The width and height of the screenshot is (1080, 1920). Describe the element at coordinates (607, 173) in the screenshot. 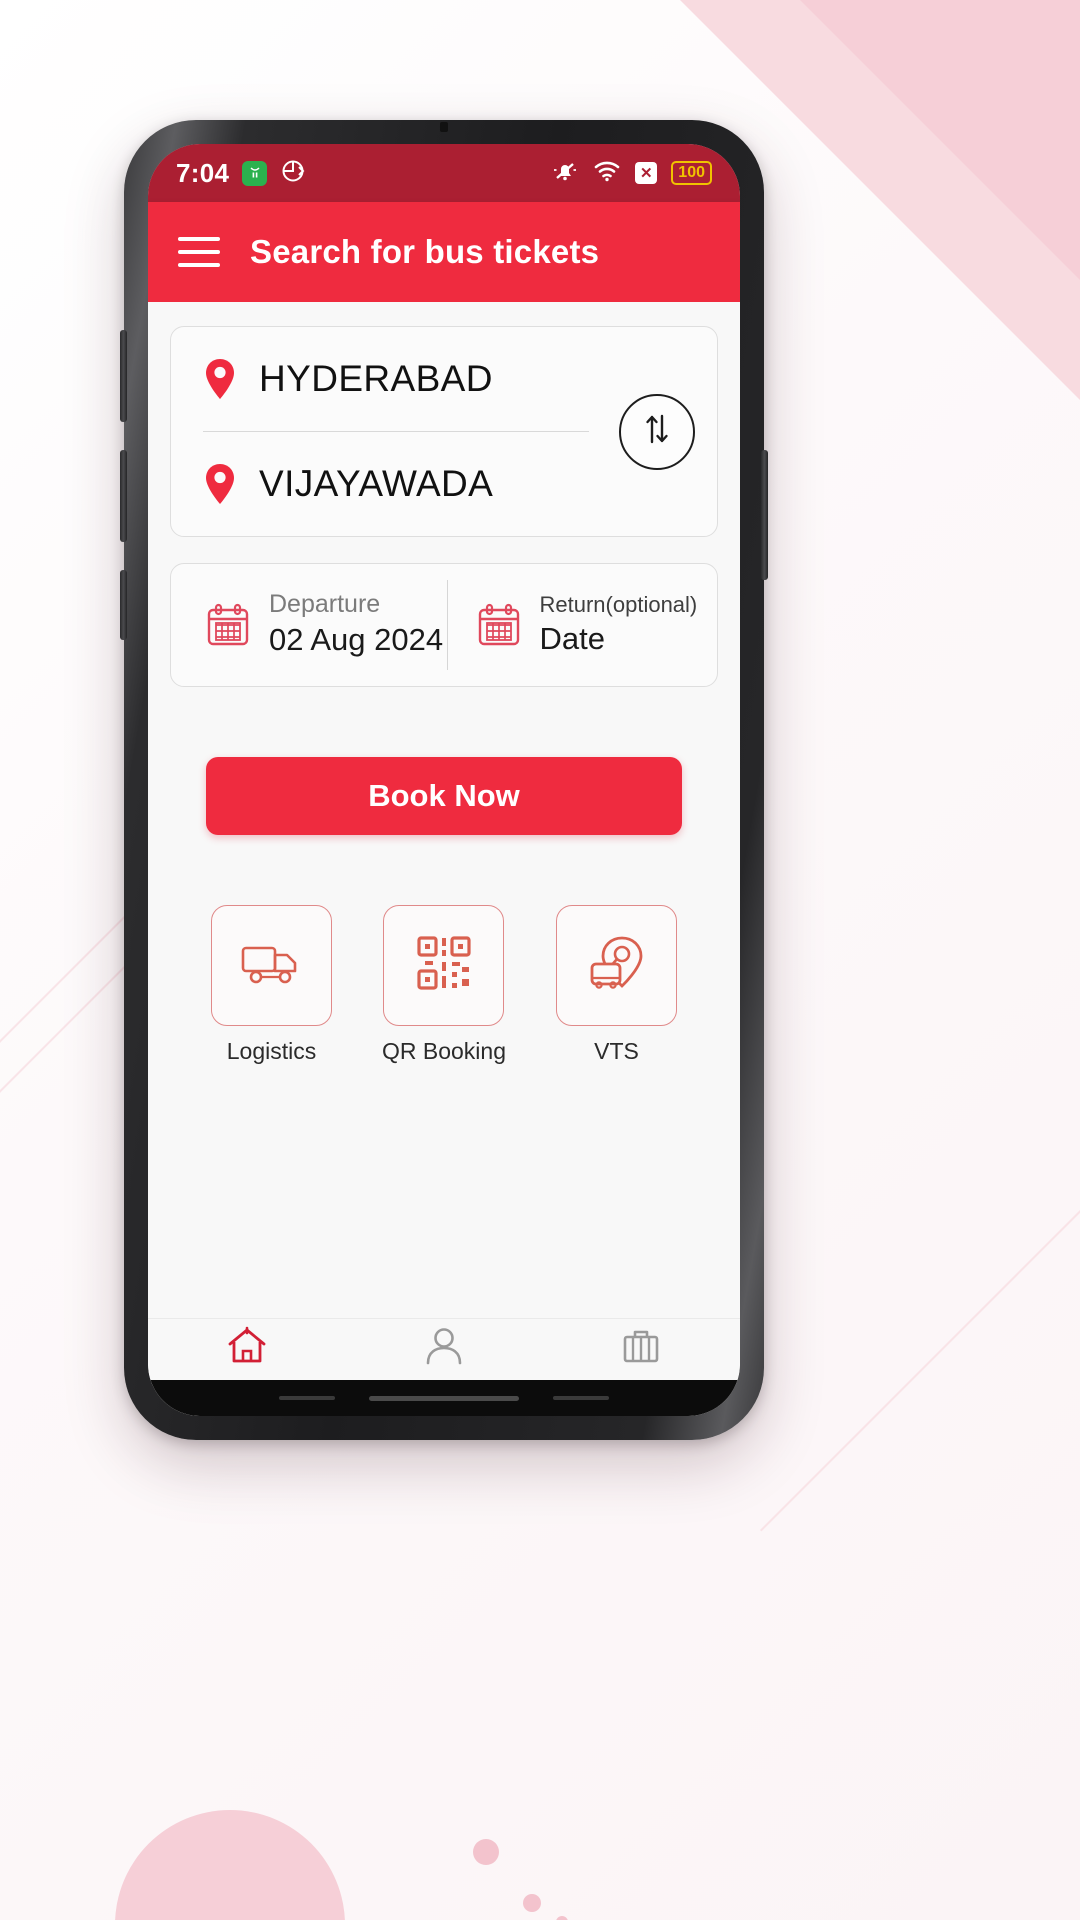

I see `wifi-icon` at that location.